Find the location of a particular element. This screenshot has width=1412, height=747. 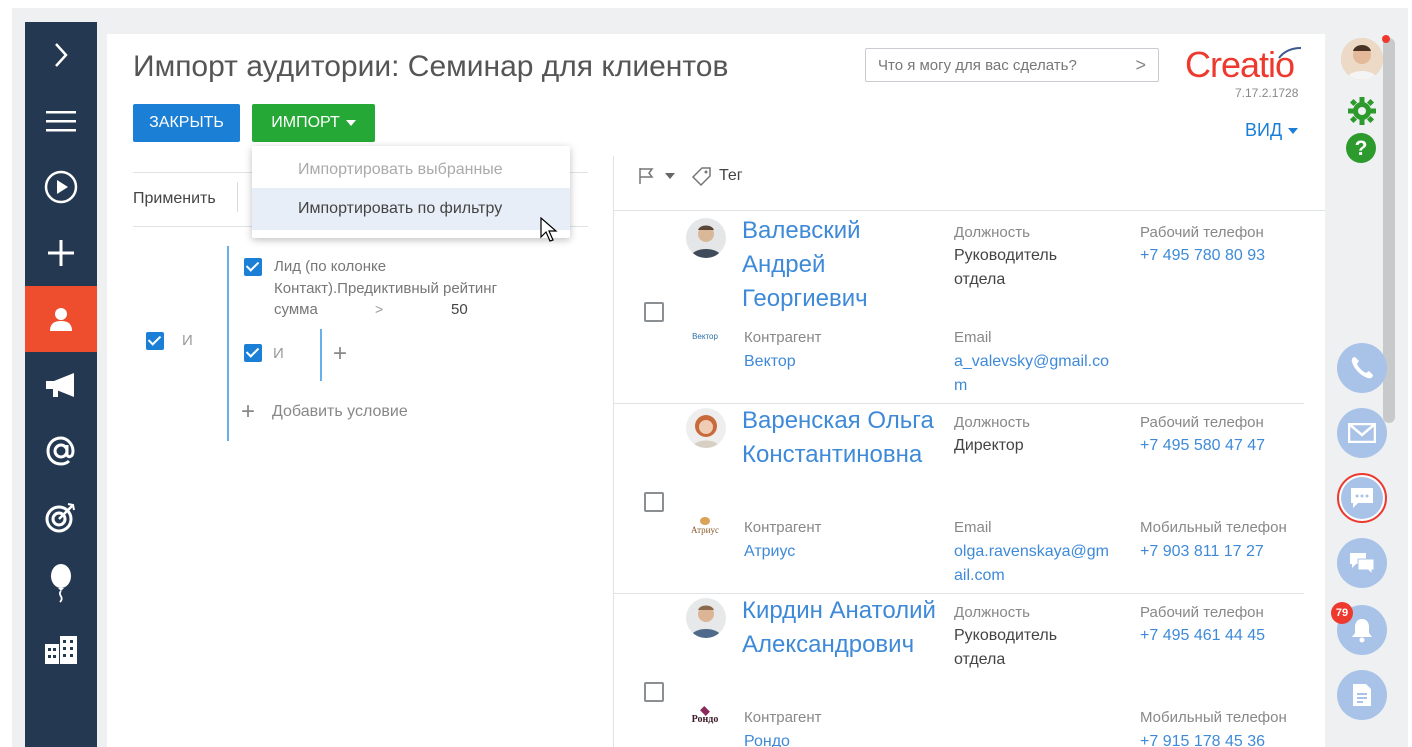

group-logical-operator: И is located at coordinates (187, 340).